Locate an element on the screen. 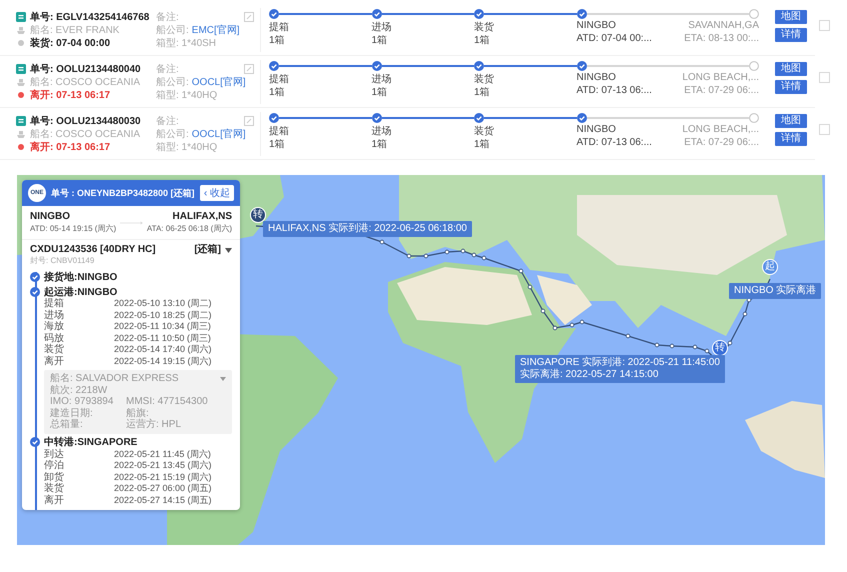  vessel-info: 运营方: HPL is located at coordinates (154, 424).